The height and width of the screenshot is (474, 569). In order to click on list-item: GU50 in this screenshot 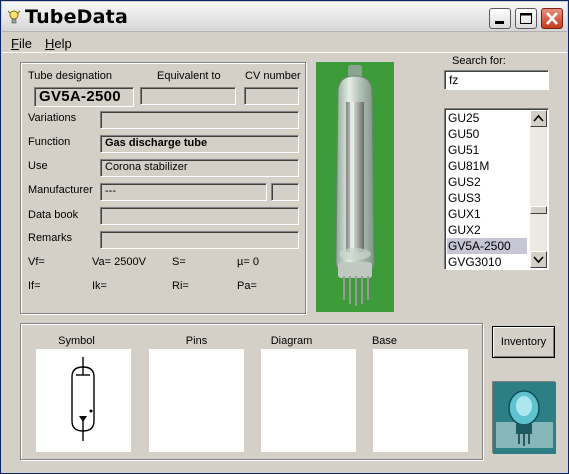, I will do `click(487, 134)`.